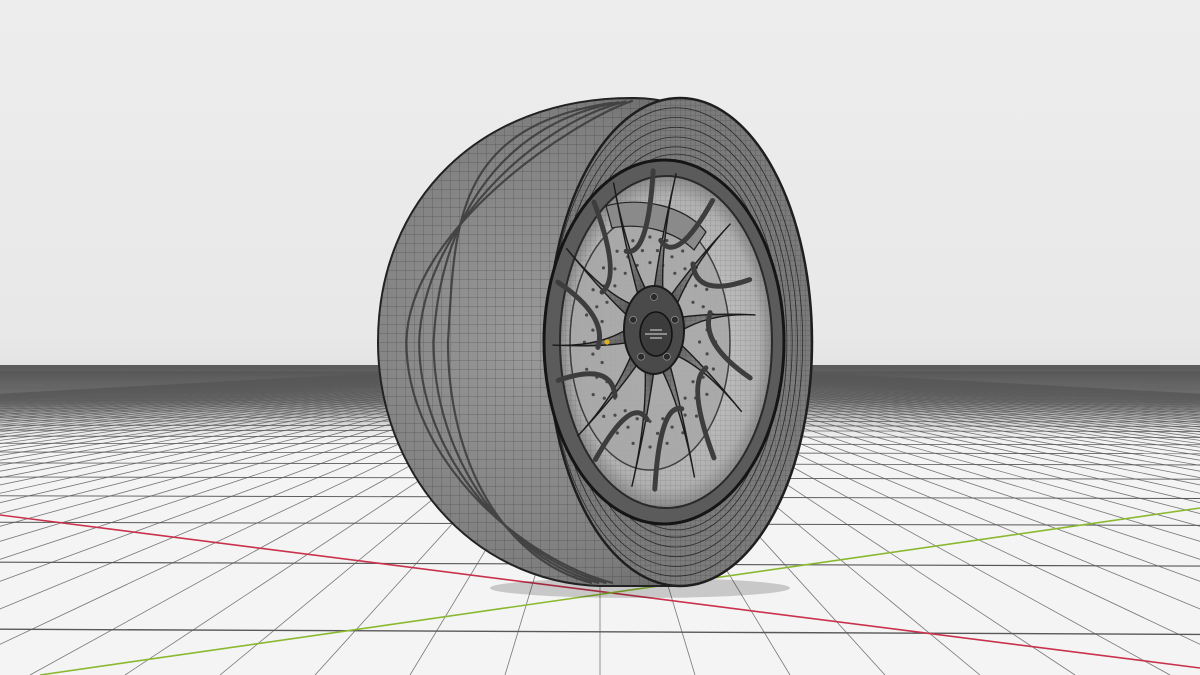 This screenshot has height=675, width=1200. Describe the element at coordinates (664, 342) in the screenshot. I see `wheel-rim` at that location.